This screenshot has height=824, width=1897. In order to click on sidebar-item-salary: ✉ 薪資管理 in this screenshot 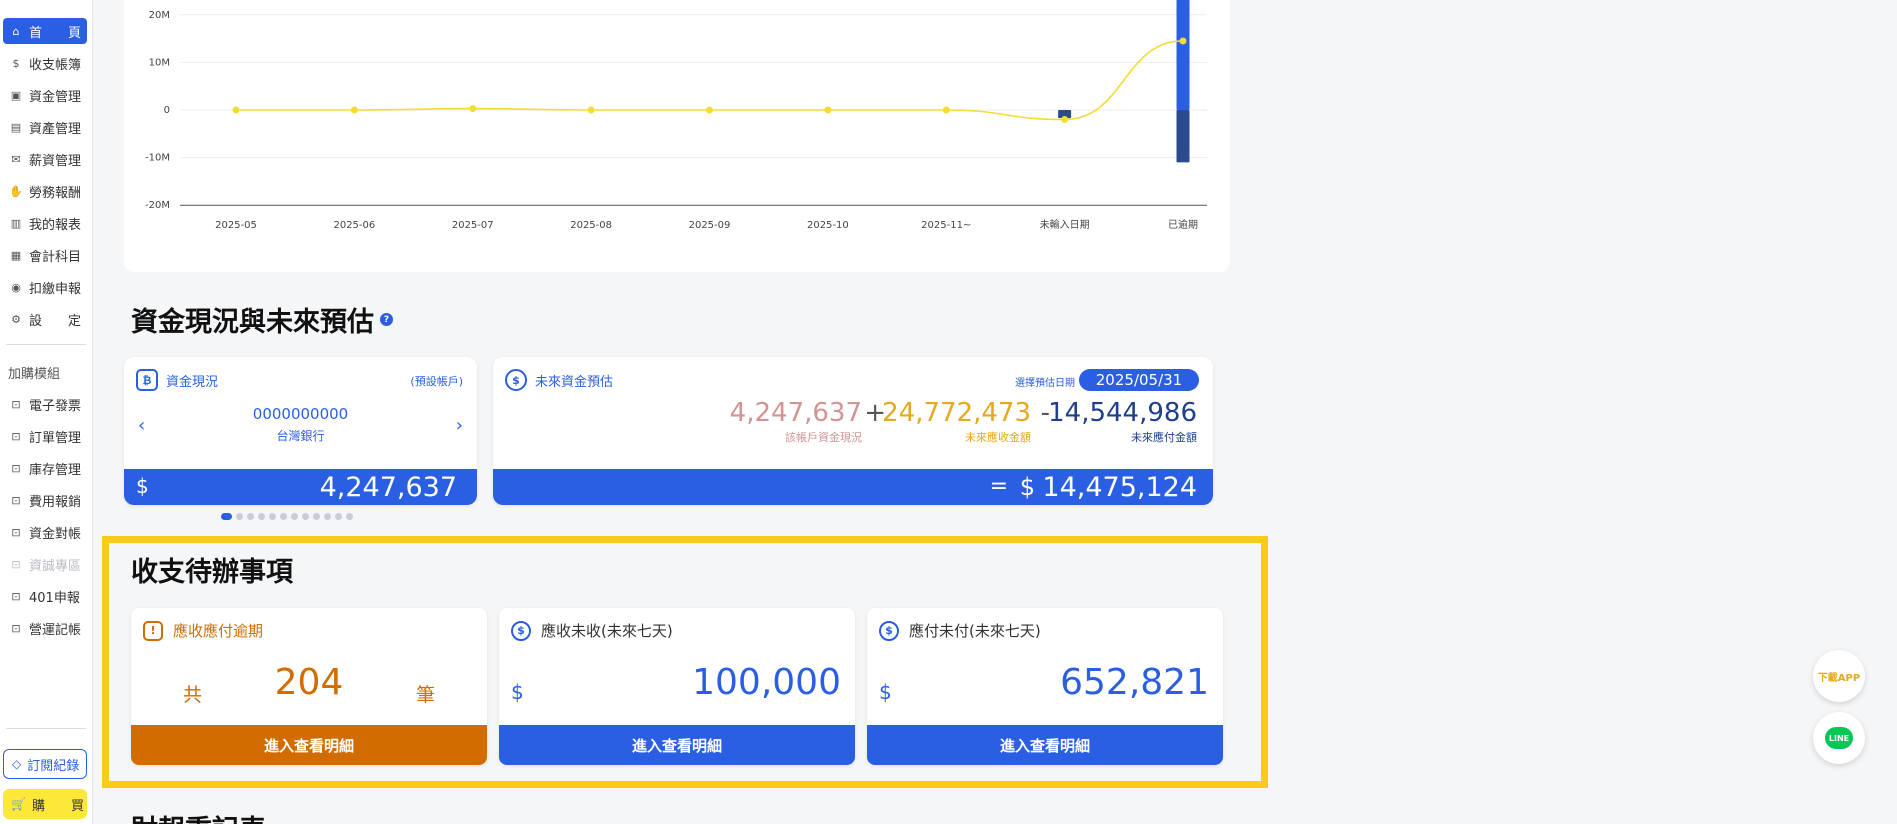, I will do `click(45, 159)`.